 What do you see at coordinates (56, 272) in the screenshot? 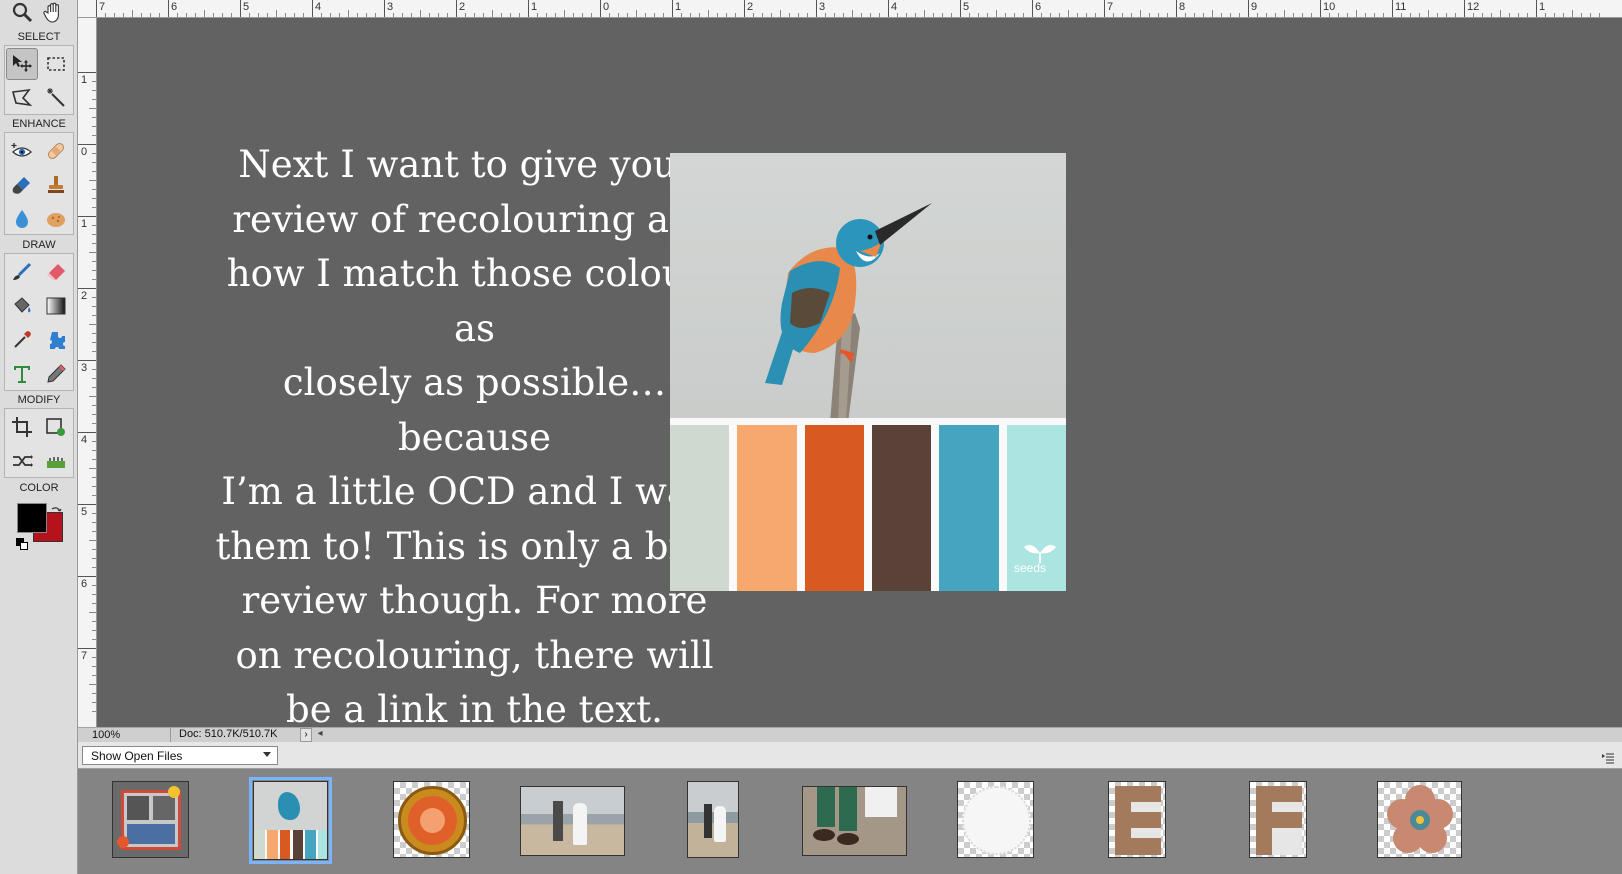
I see `eraser-tool-button` at bounding box center [56, 272].